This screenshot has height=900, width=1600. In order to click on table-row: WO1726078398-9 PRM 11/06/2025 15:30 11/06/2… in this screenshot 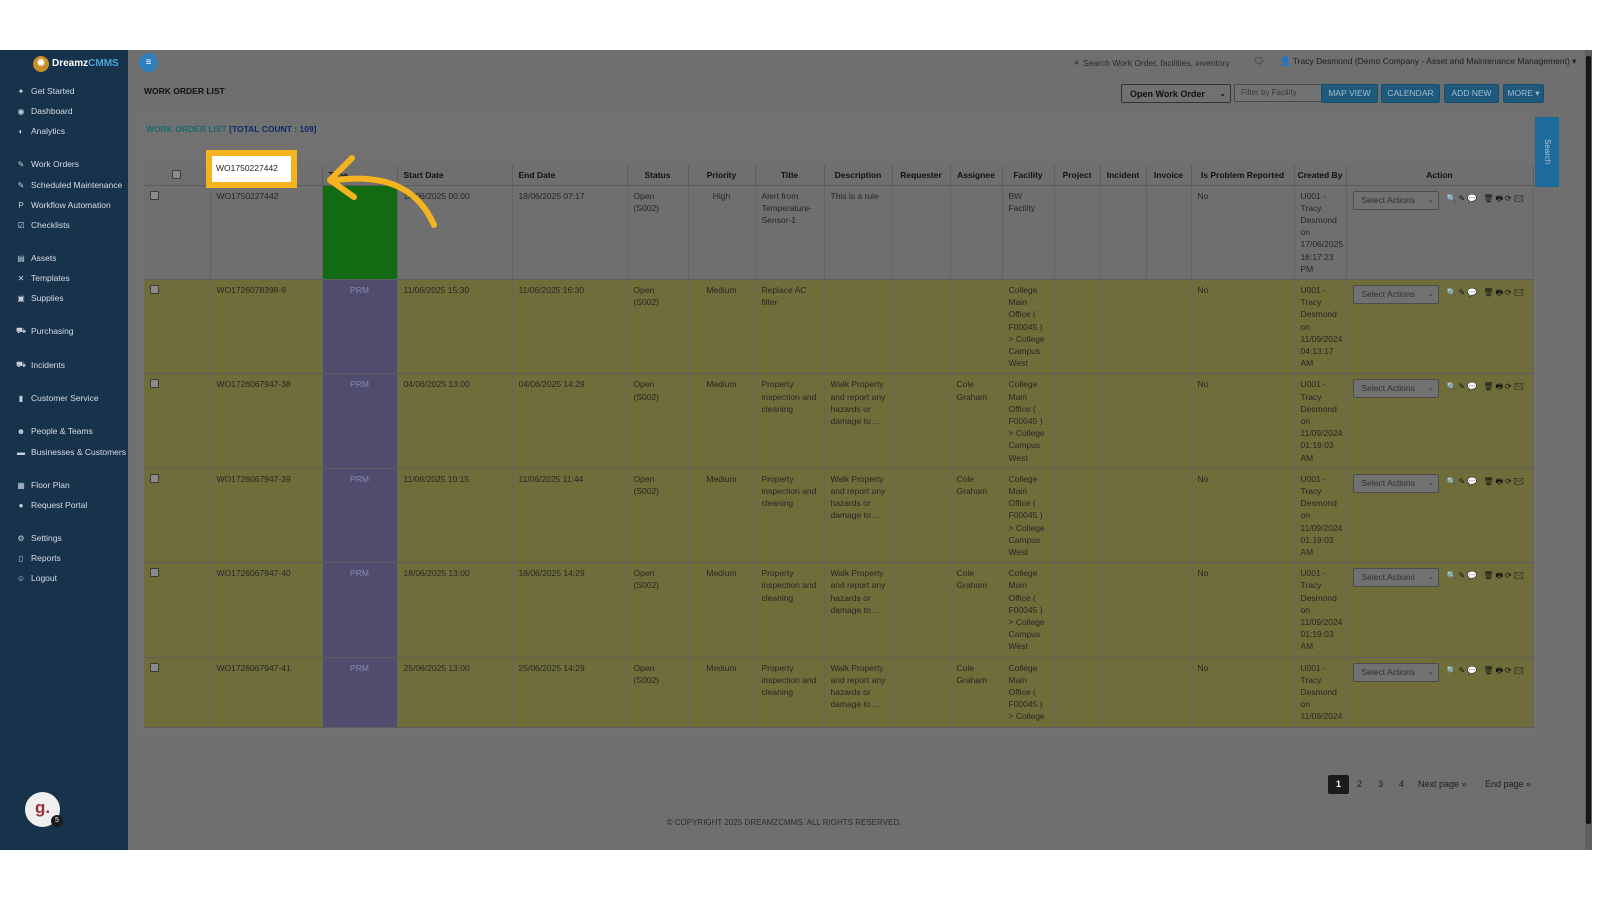, I will do `click(839, 327)`.